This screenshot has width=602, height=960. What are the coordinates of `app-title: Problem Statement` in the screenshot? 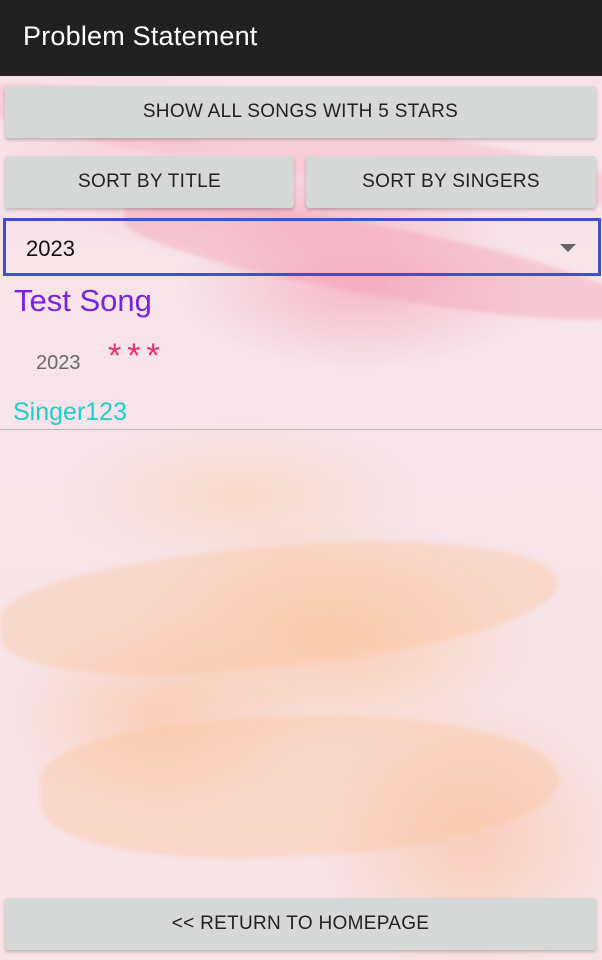 It's located at (140, 36).